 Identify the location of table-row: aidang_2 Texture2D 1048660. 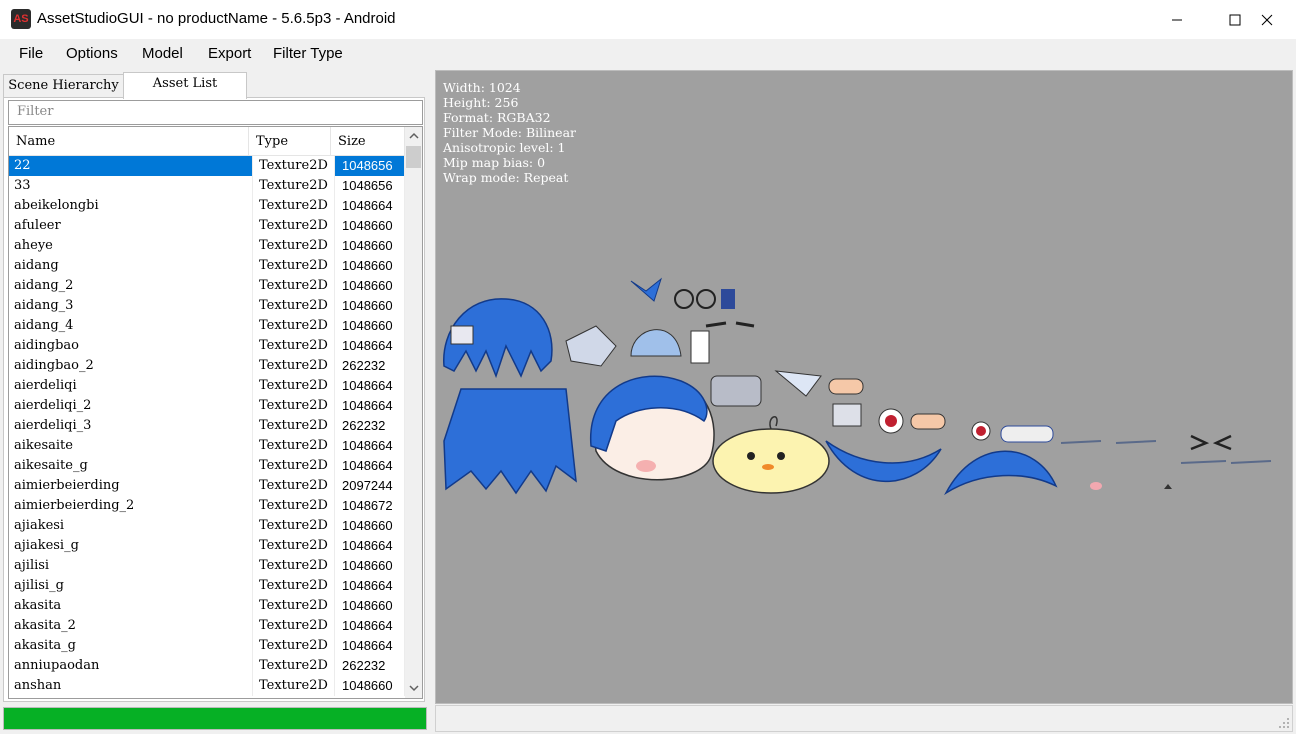
(207, 286).